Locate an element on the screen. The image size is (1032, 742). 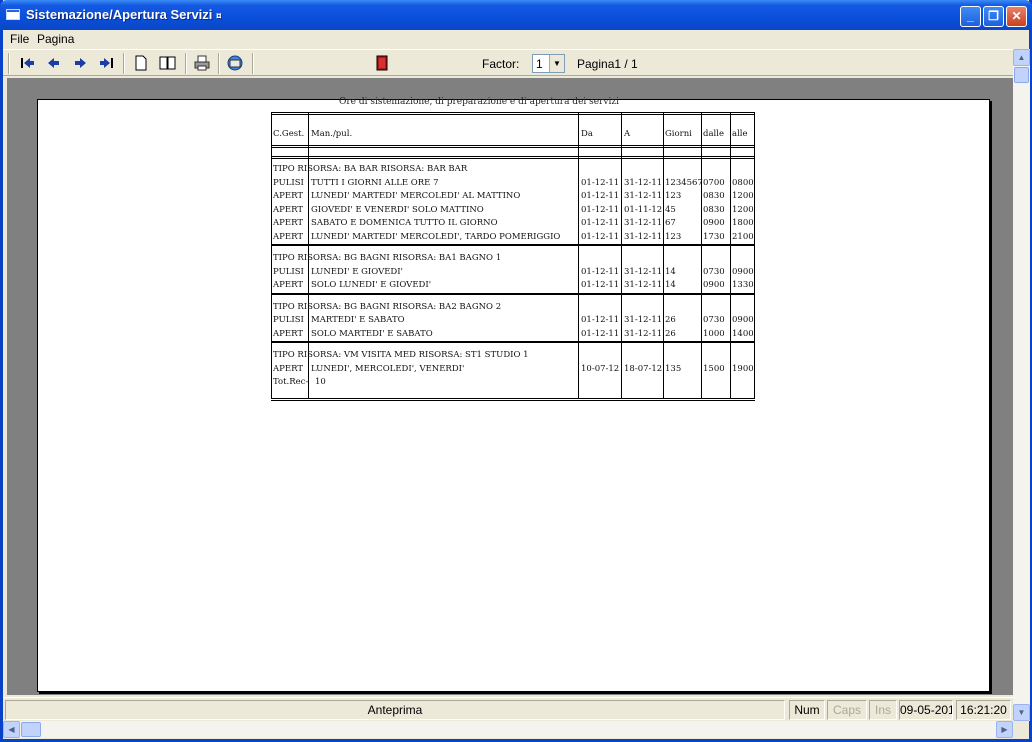
table-cell: PULISI is located at coordinates (288, 182).